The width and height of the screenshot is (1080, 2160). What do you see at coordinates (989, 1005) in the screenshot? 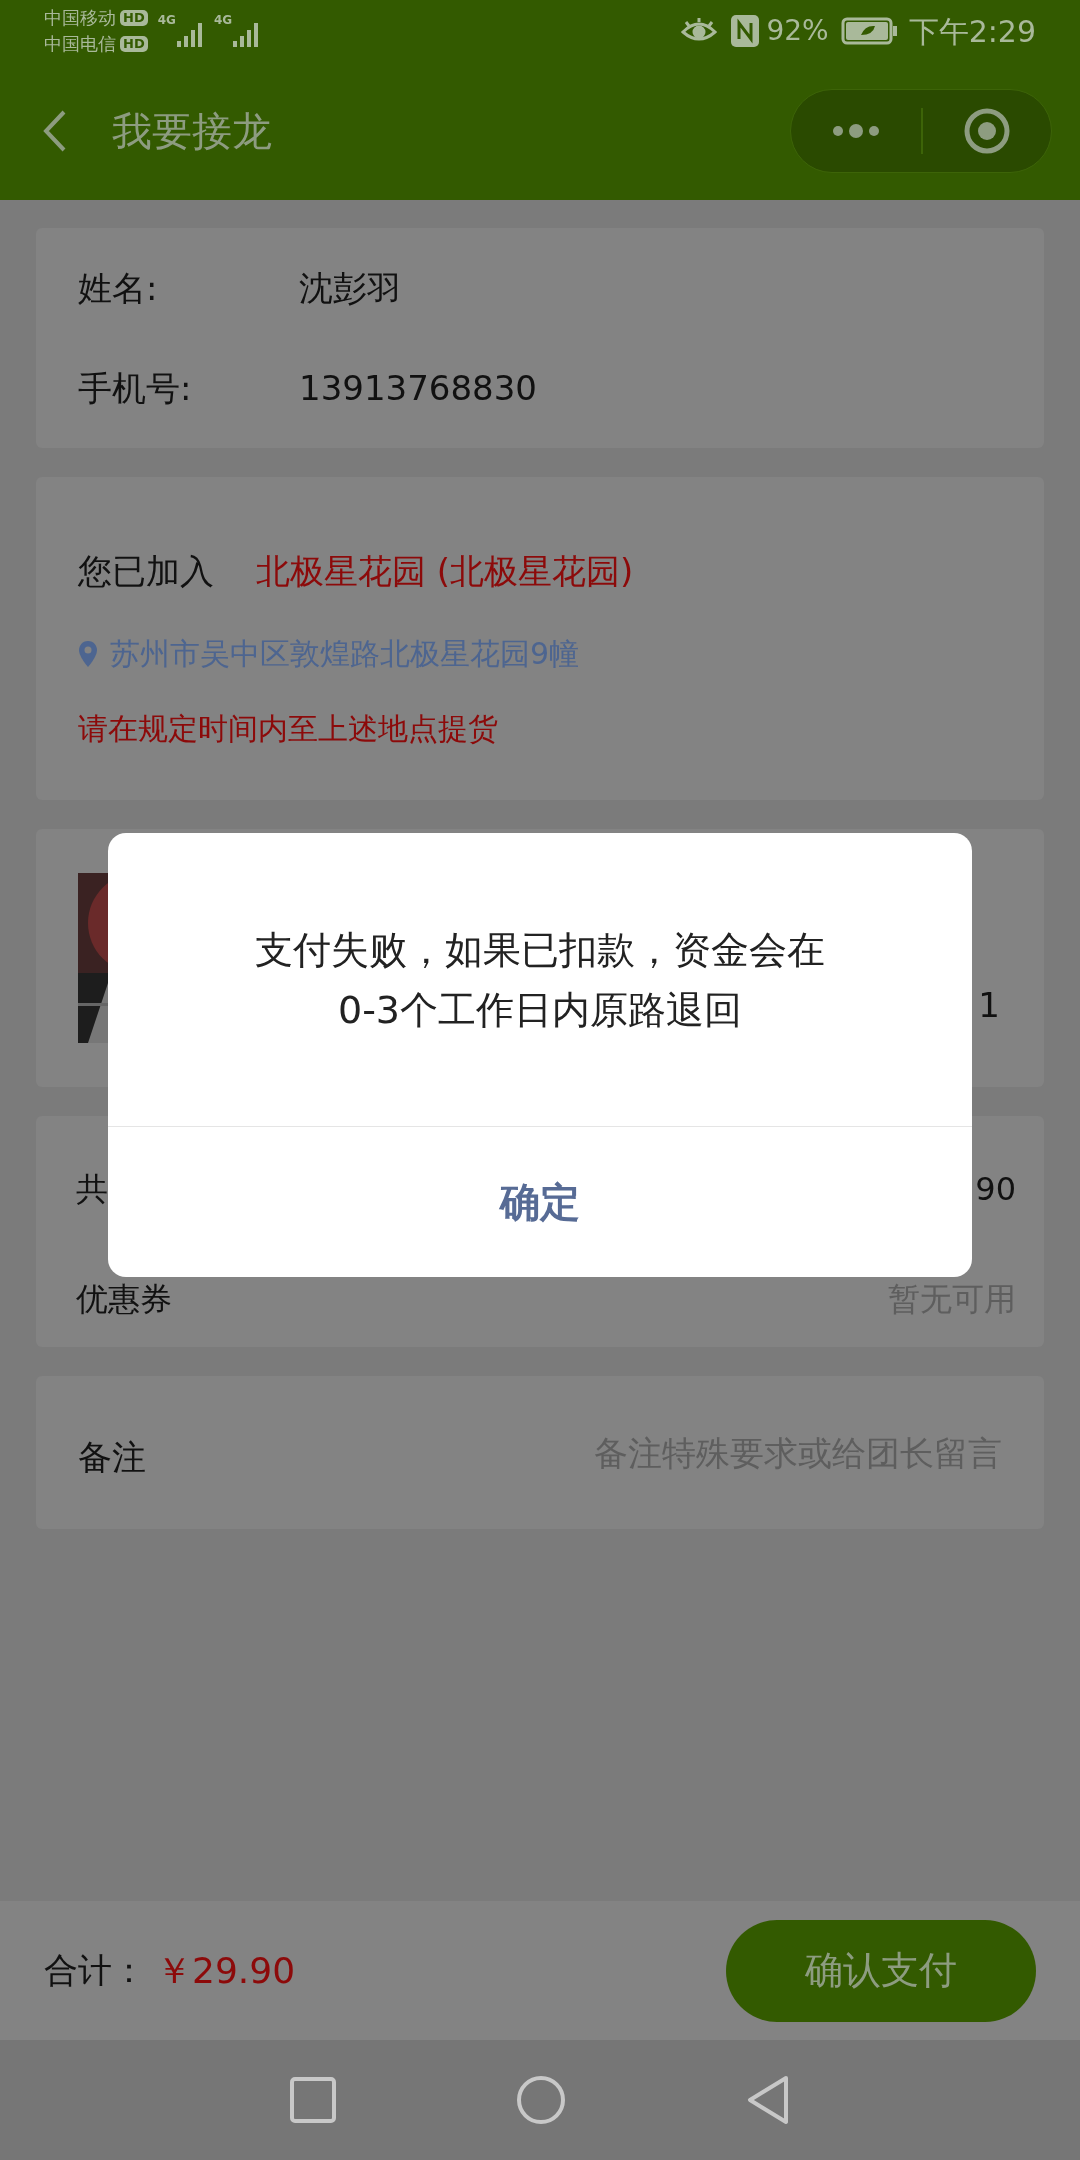
I see `quantity-text: 1` at bounding box center [989, 1005].